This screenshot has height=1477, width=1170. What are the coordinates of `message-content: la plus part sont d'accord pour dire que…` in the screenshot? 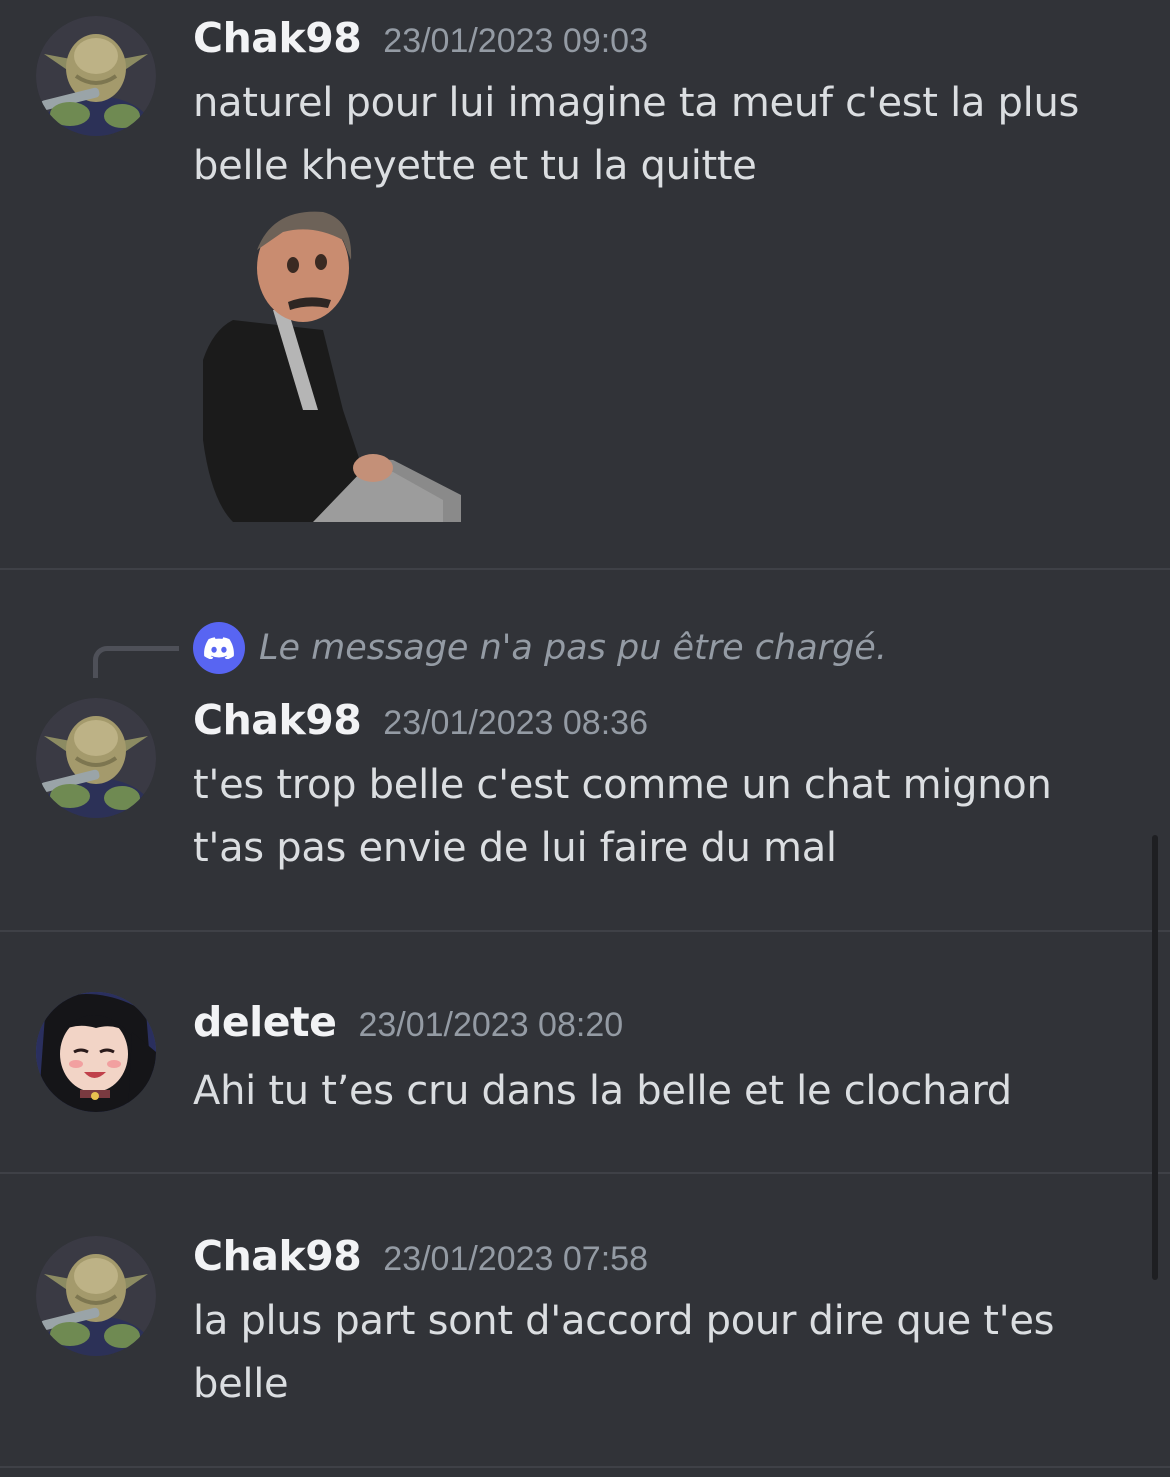 It's located at (663, 1353).